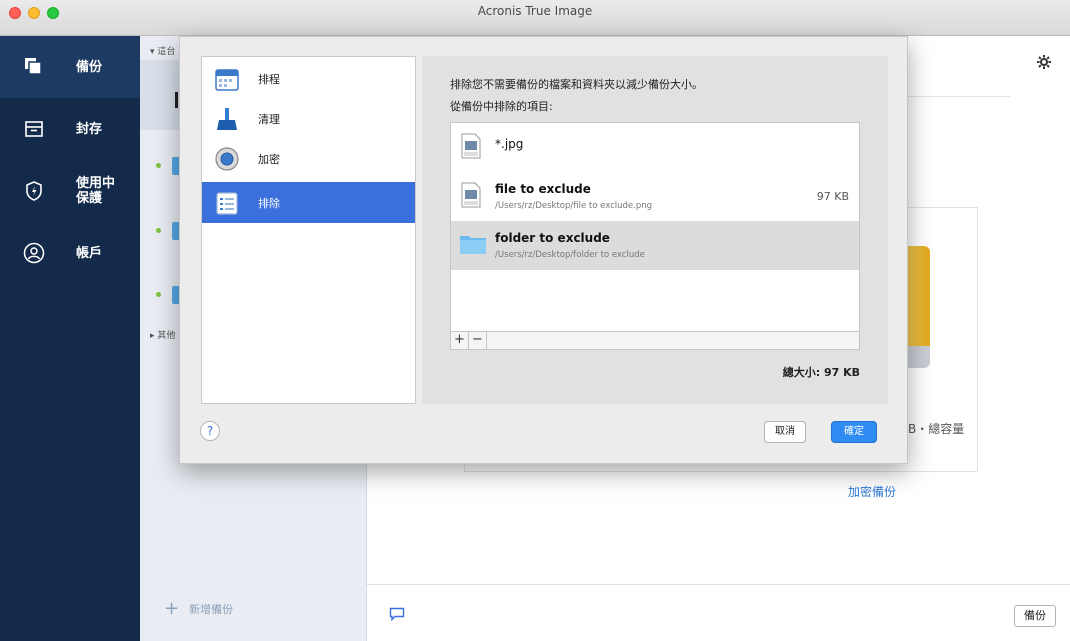  I want to click on calendar-icon, so click(227, 79).